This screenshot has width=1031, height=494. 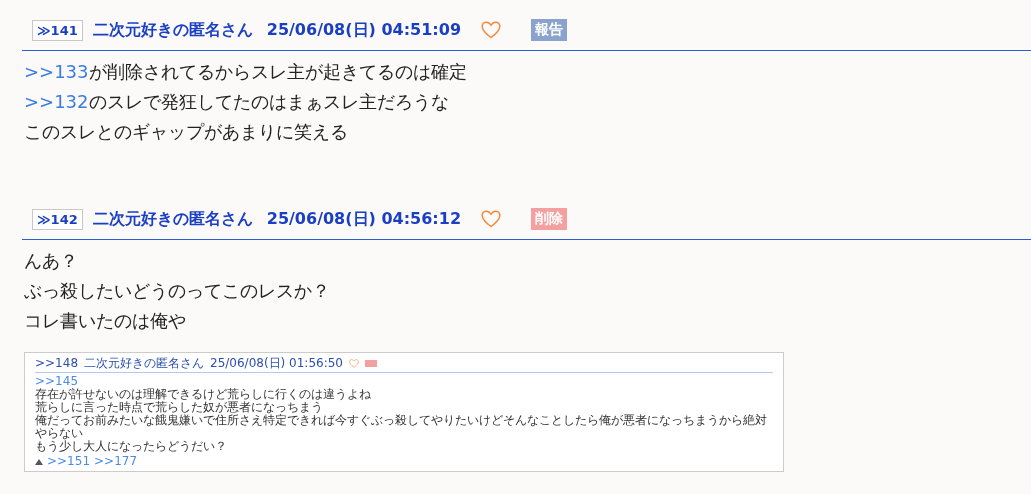 What do you see at coordinates (177, 290) in the screenshot?
I see `post-text: ぶっ殺したいどうのってこのレスか？` at bounding box center [177, 290].